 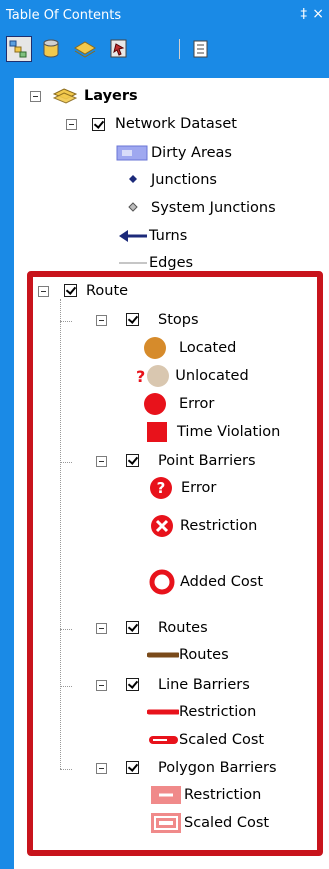 I want to click on list-by-source-button, so click(x=51, y=49).